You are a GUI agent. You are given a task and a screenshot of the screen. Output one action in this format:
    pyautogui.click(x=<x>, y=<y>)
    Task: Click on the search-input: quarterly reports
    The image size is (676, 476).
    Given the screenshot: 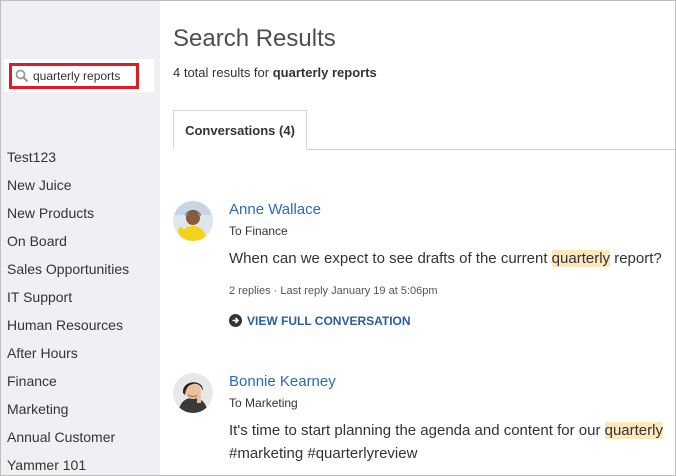 What is the action you would take?
    pyautogui.click(x=74, y=76)
    